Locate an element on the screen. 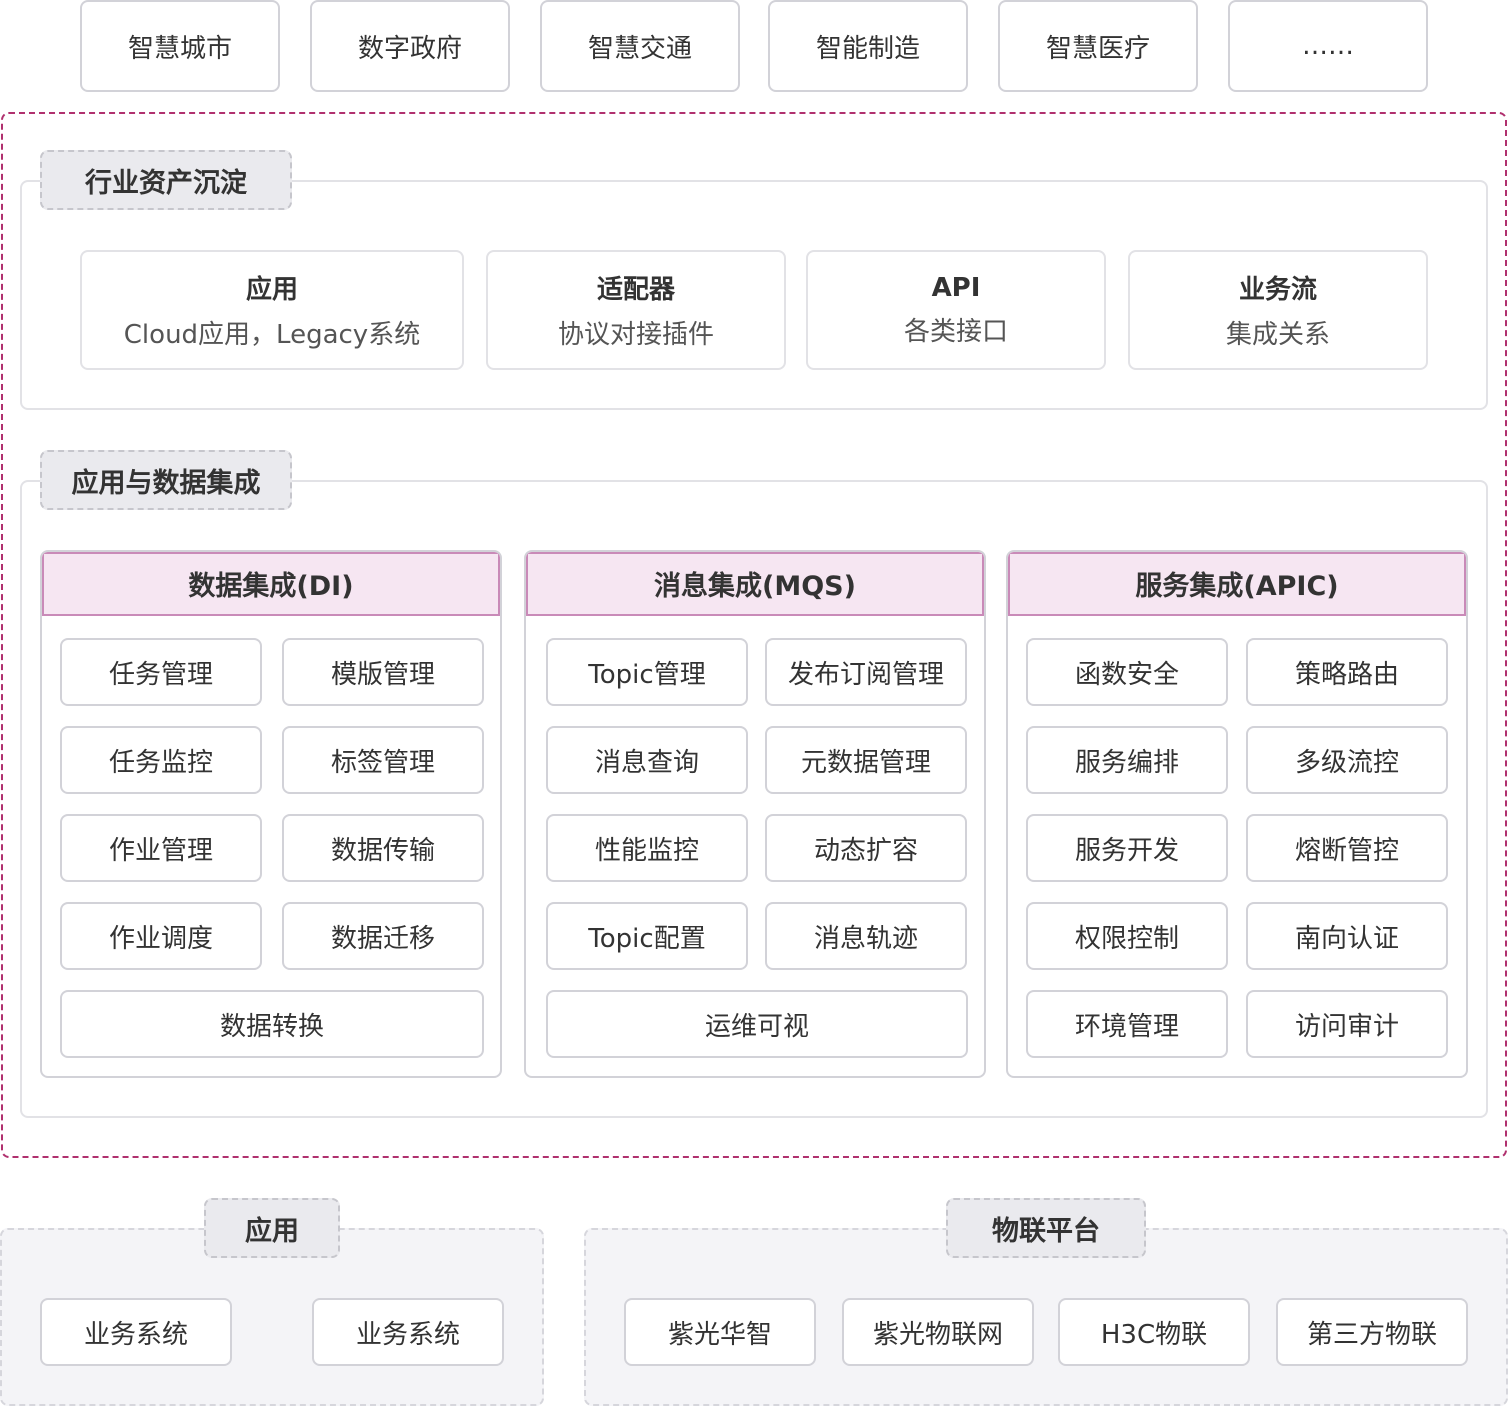 The height and width of the screenshot is (1406, 1508). mqs-item: 动态扩容 is located at coordinates (866, 848).